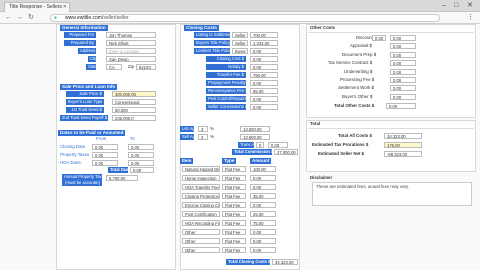  I want to click on second-trust-input: 235,000.0, so click(134, 118).